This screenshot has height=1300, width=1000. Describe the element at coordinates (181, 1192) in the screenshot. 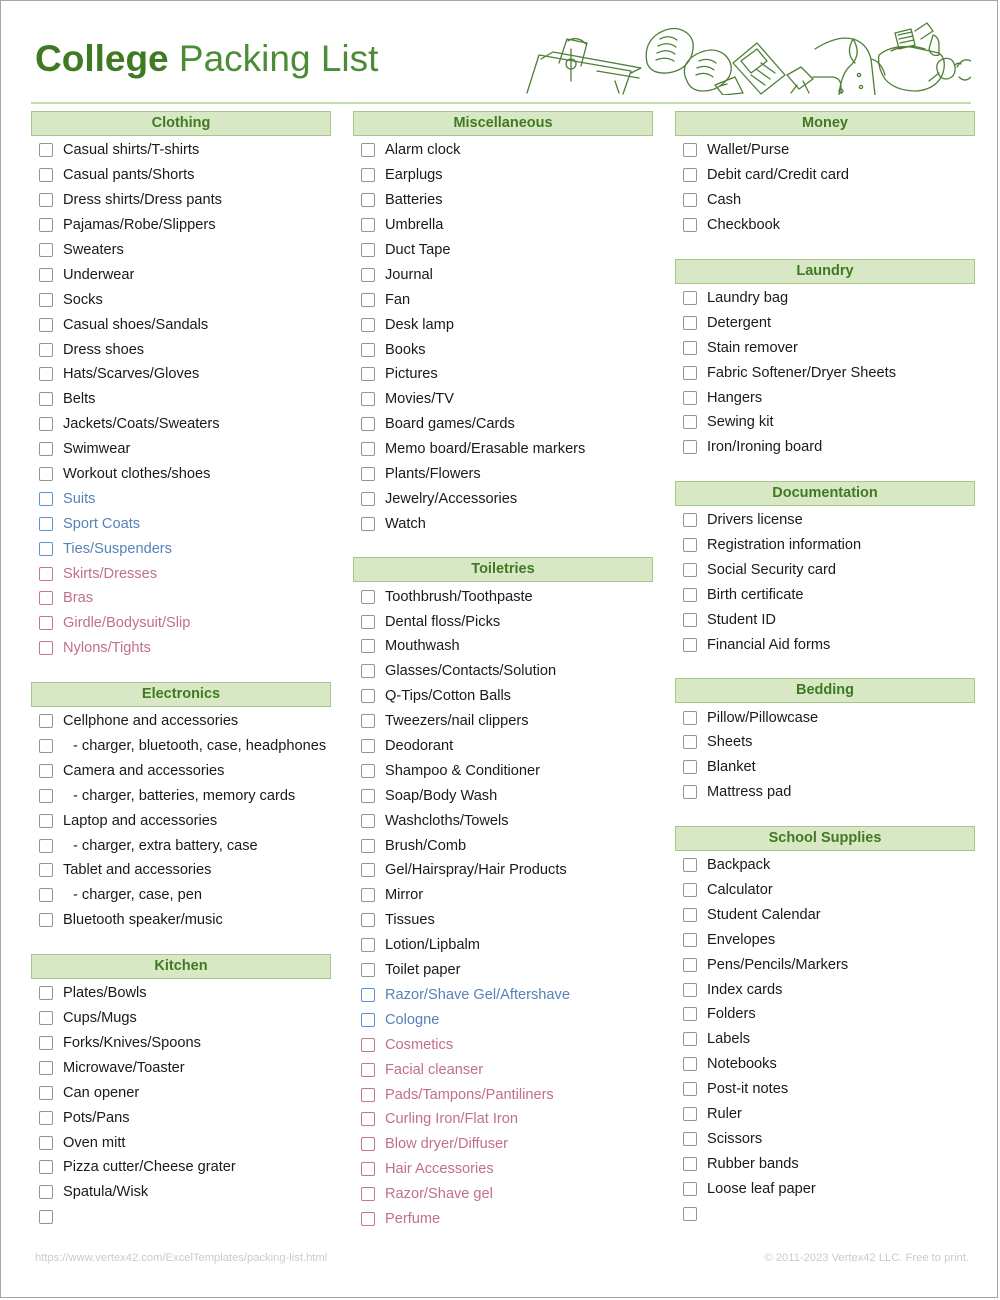

I see `list-item: Spatula/Wisk` at that location.